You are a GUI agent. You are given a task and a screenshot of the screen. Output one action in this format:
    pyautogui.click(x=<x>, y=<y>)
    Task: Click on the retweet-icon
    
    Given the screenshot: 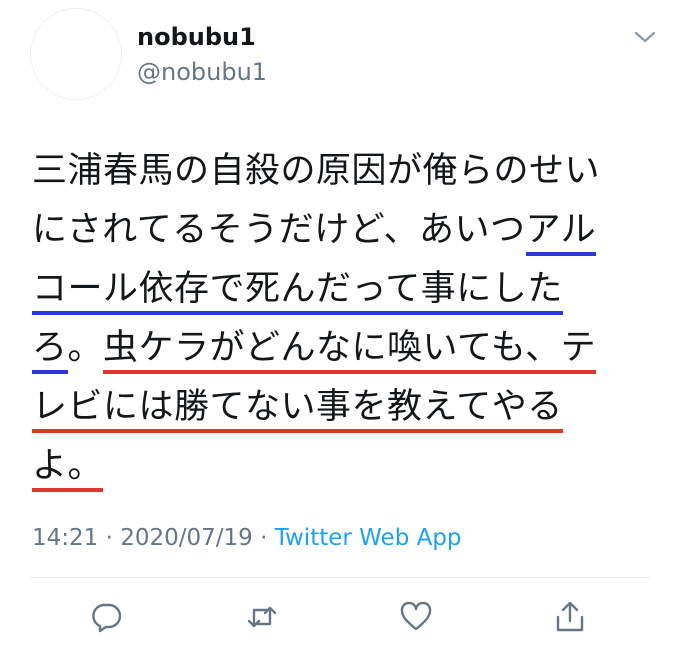 What is the action you would take?
    pyautogui.click(x=262, y=617)
    